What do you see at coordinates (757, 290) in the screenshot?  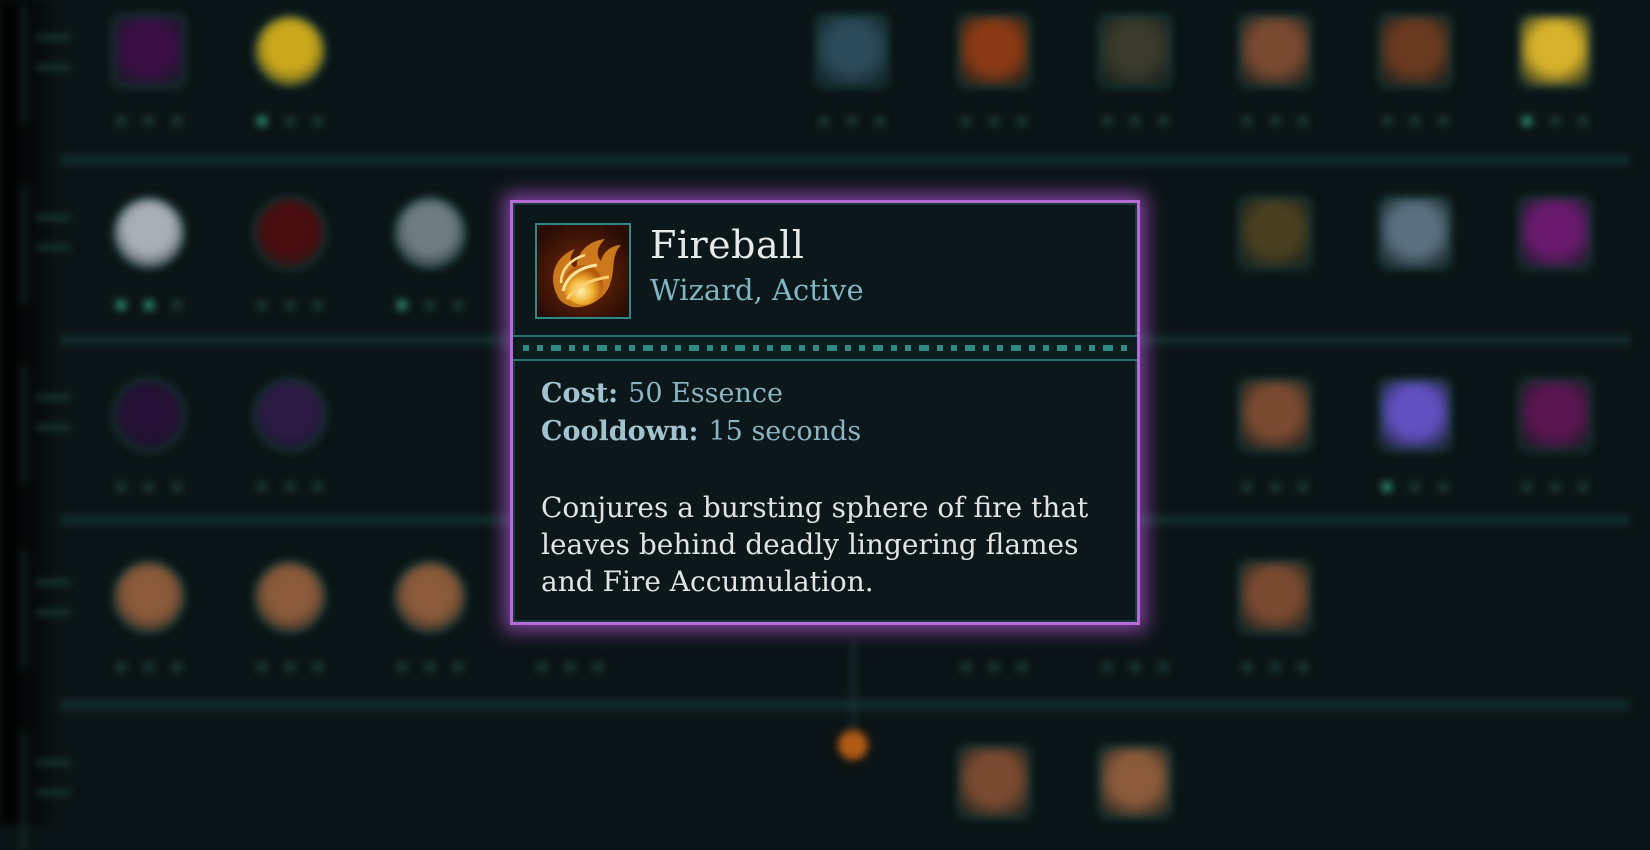 I see `skill-subtitle: Wizard, Active` at bounding box center [757, 290].